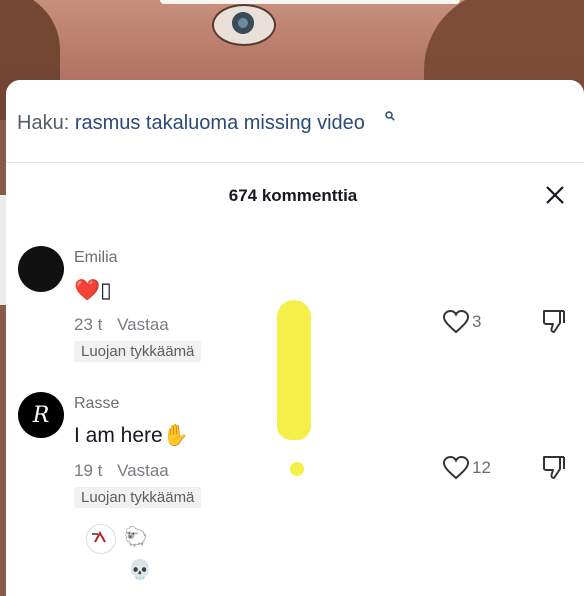 This screenshot has height=596, width=584. I want to click on like-button: 12, so click(473, 468).